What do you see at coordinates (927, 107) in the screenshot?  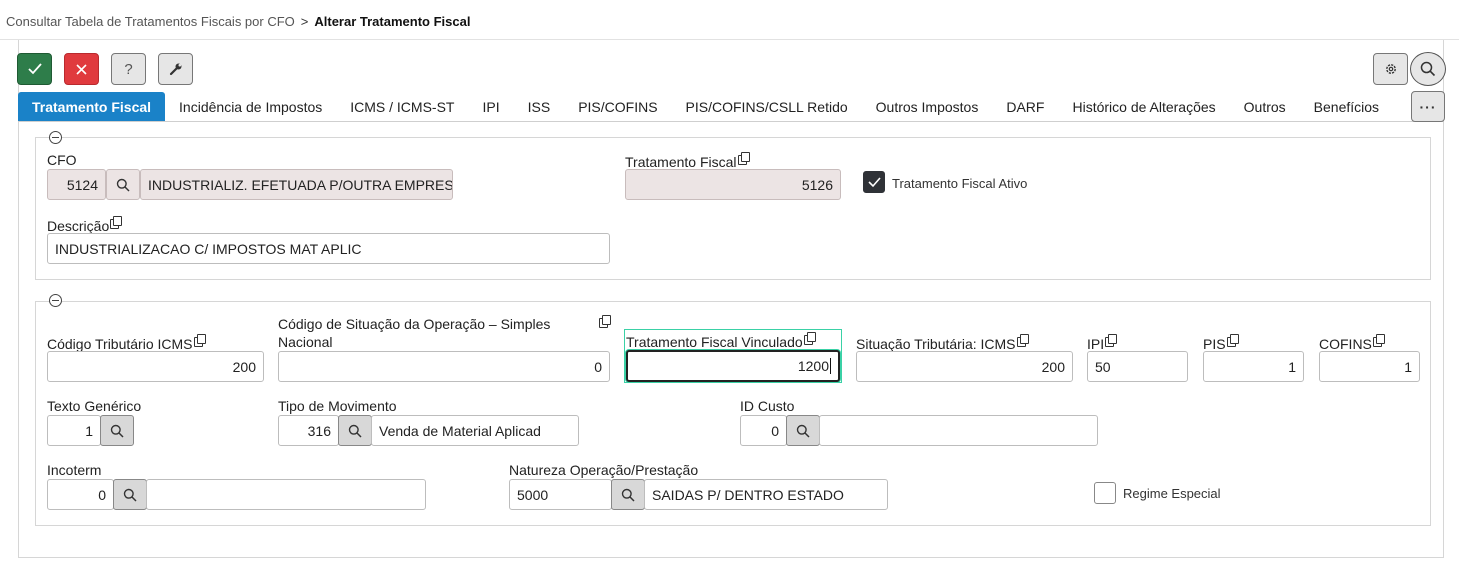 I see `tab-outros-impostos: Outros Impostos` at bounding box center [927, 107].